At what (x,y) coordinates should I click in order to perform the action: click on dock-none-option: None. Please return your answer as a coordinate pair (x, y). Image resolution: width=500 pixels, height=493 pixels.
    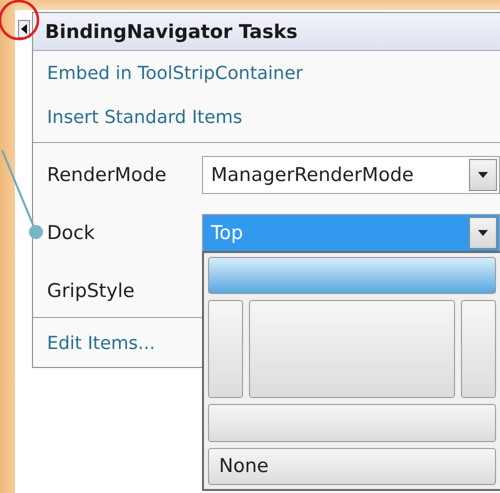
    Looking at the image, I should click on (352, 466).